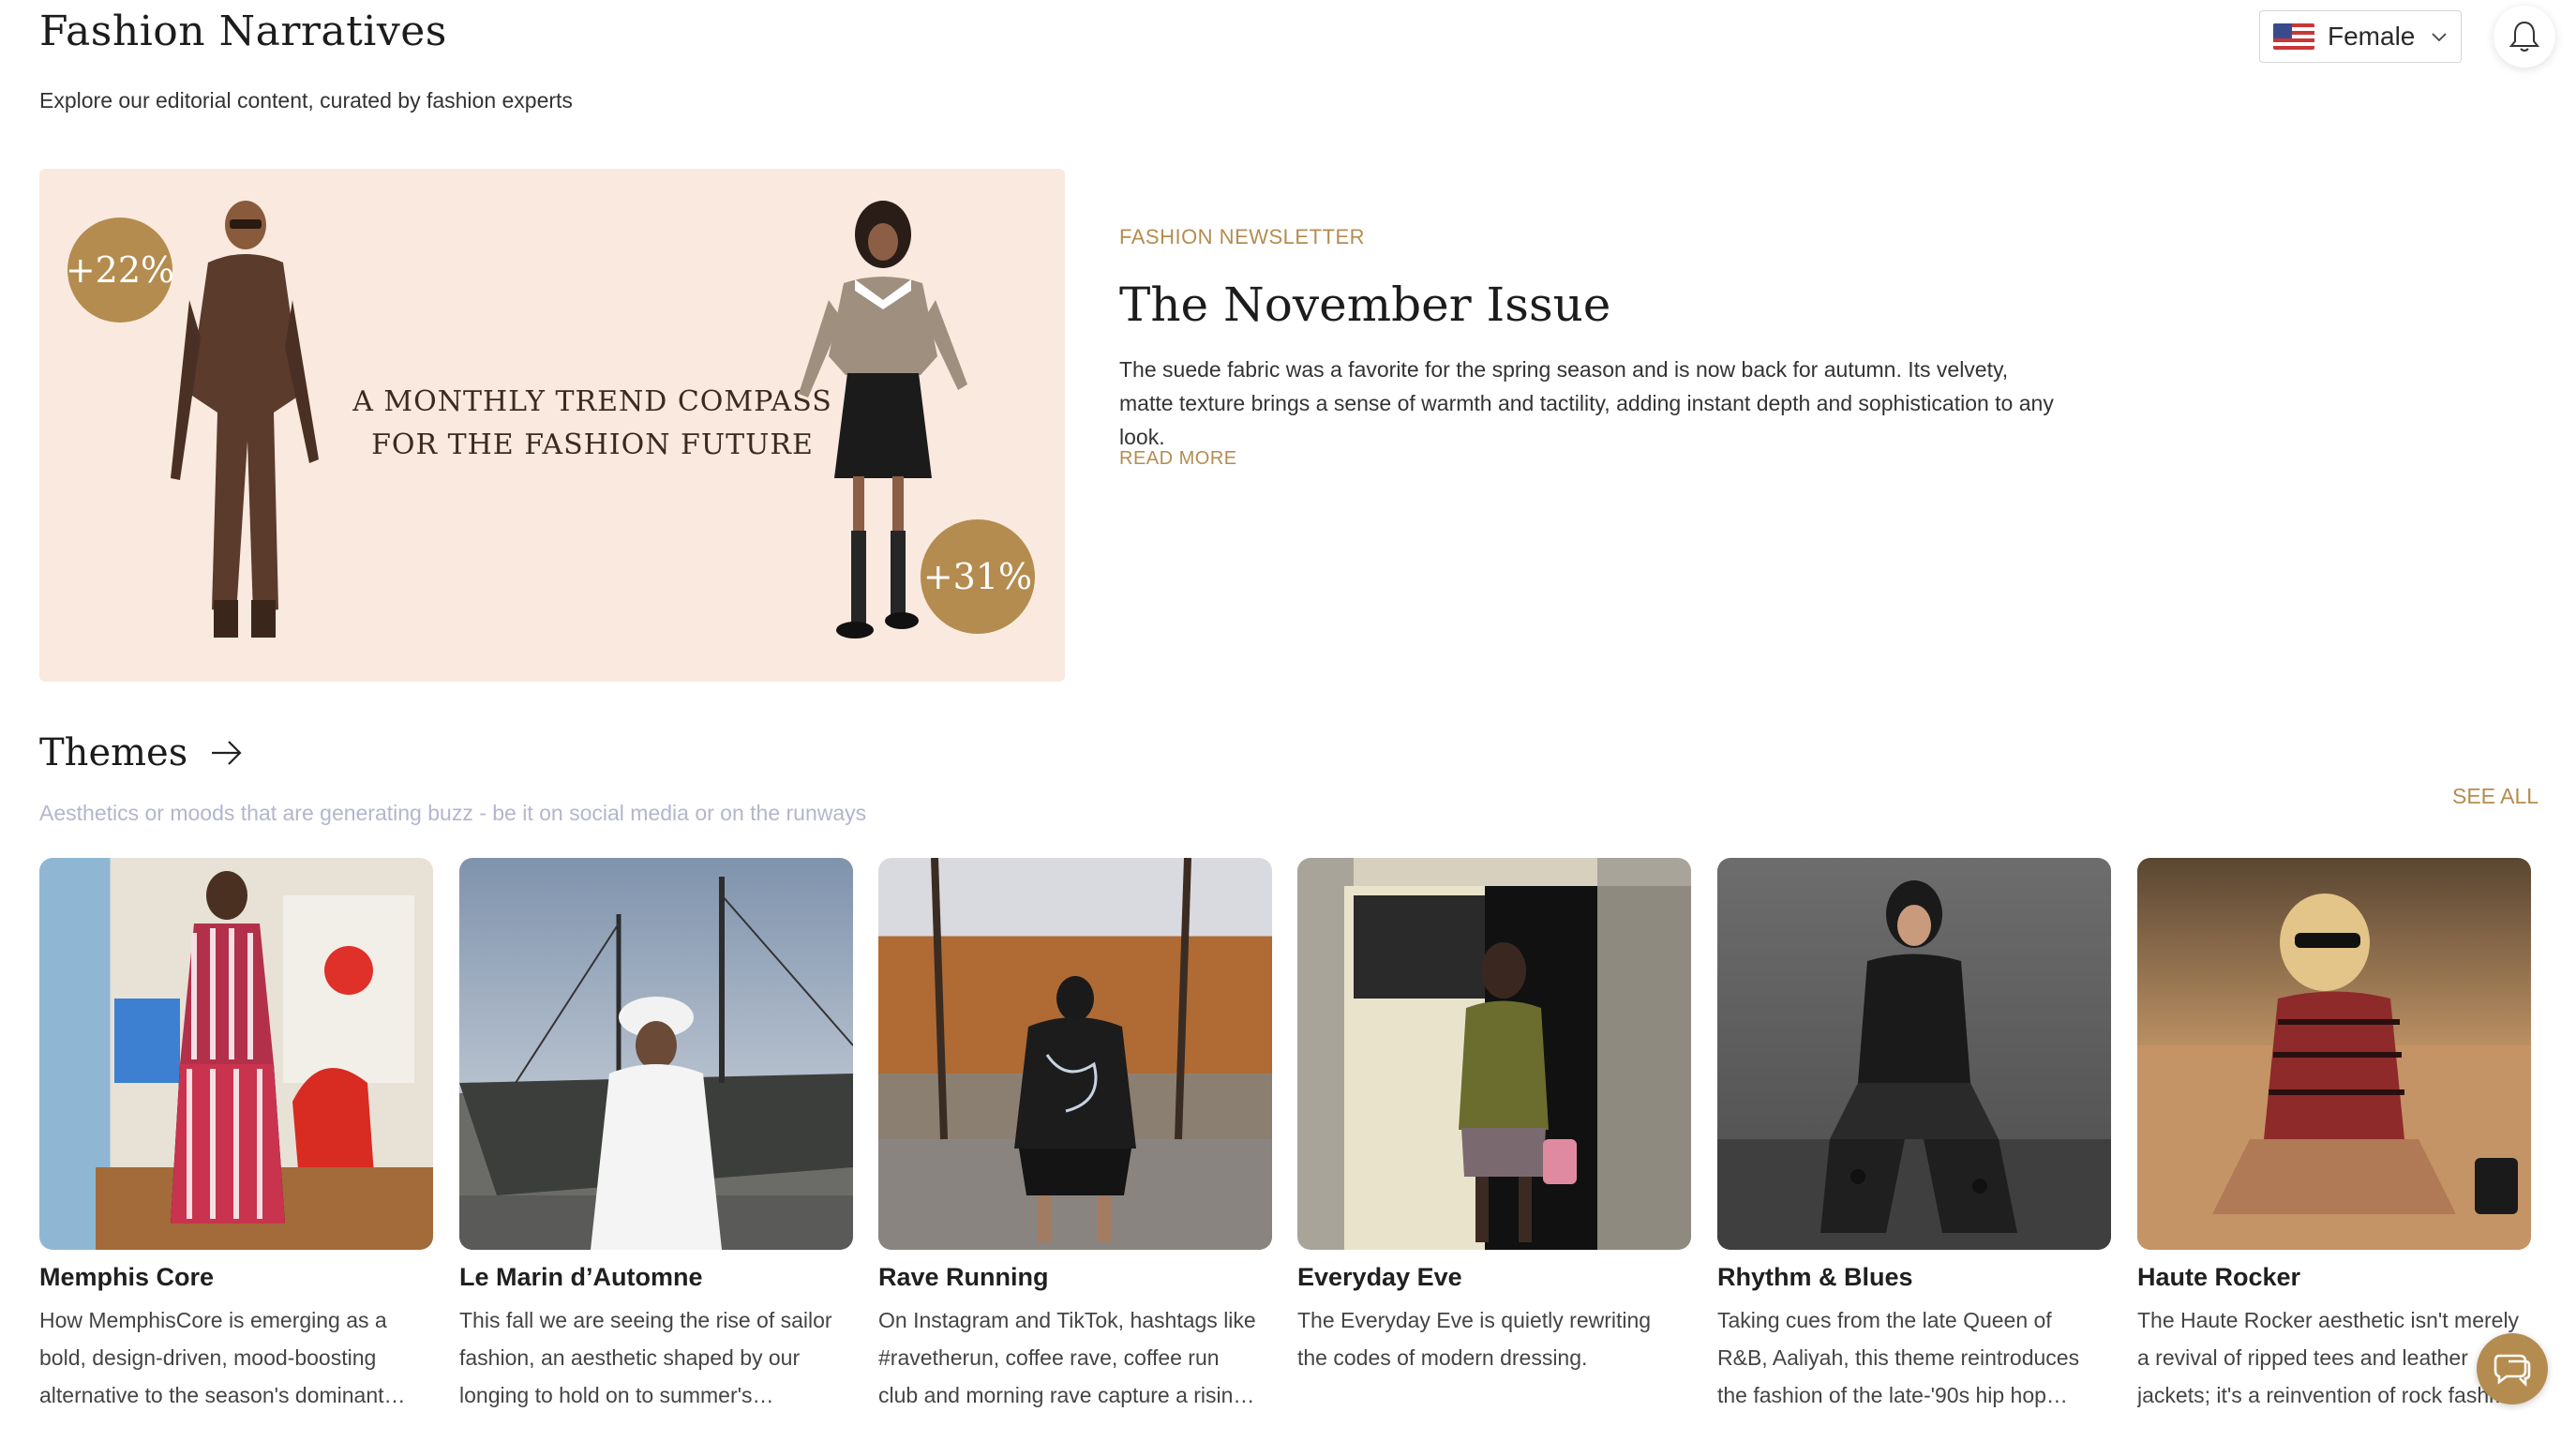 This screenshot has height=1442, width=2576. I want to click on page-title: Fashion Narratives, so click(243, 31).